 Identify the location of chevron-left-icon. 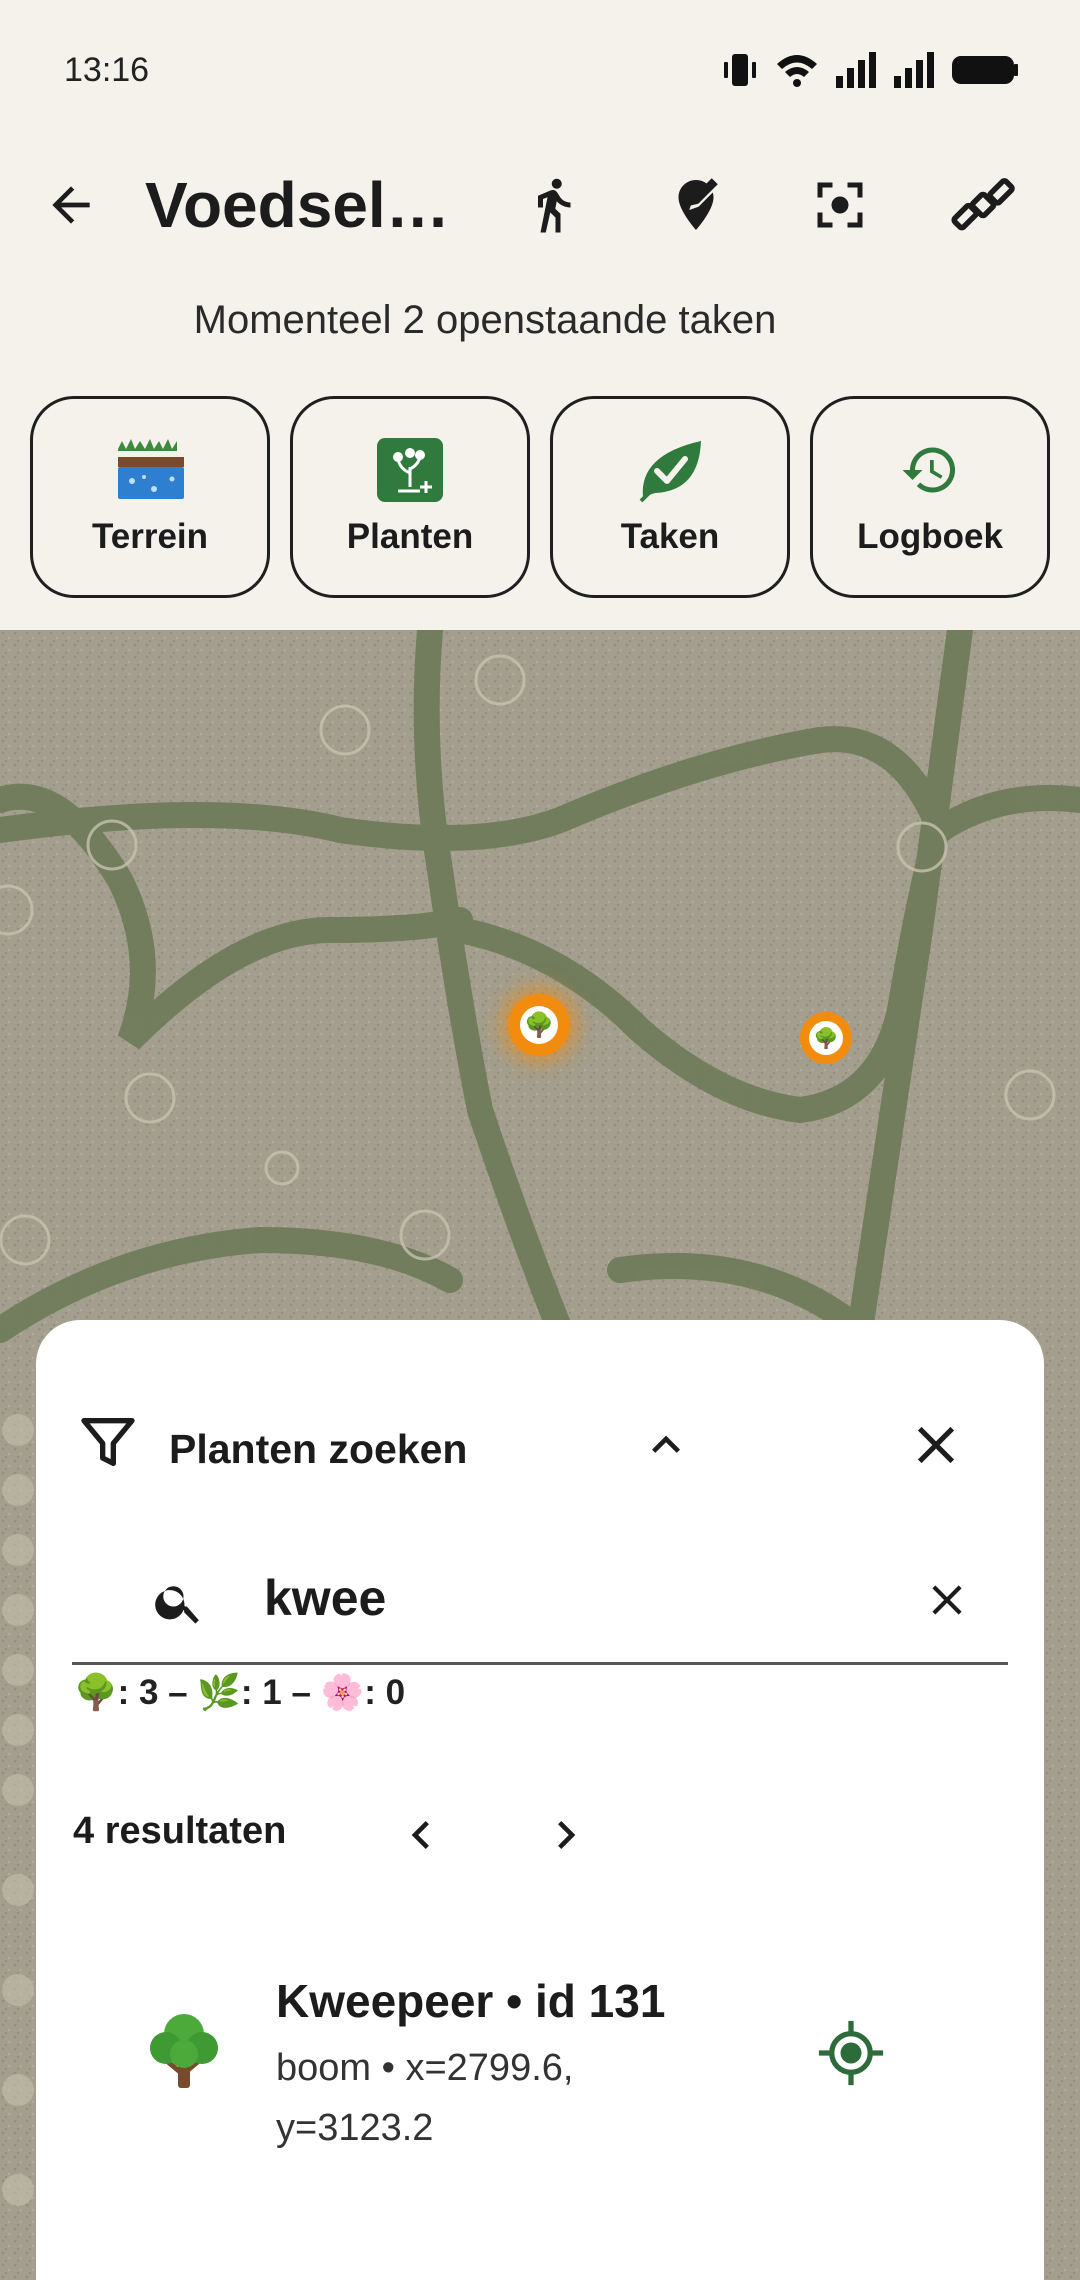
(420, 1835).